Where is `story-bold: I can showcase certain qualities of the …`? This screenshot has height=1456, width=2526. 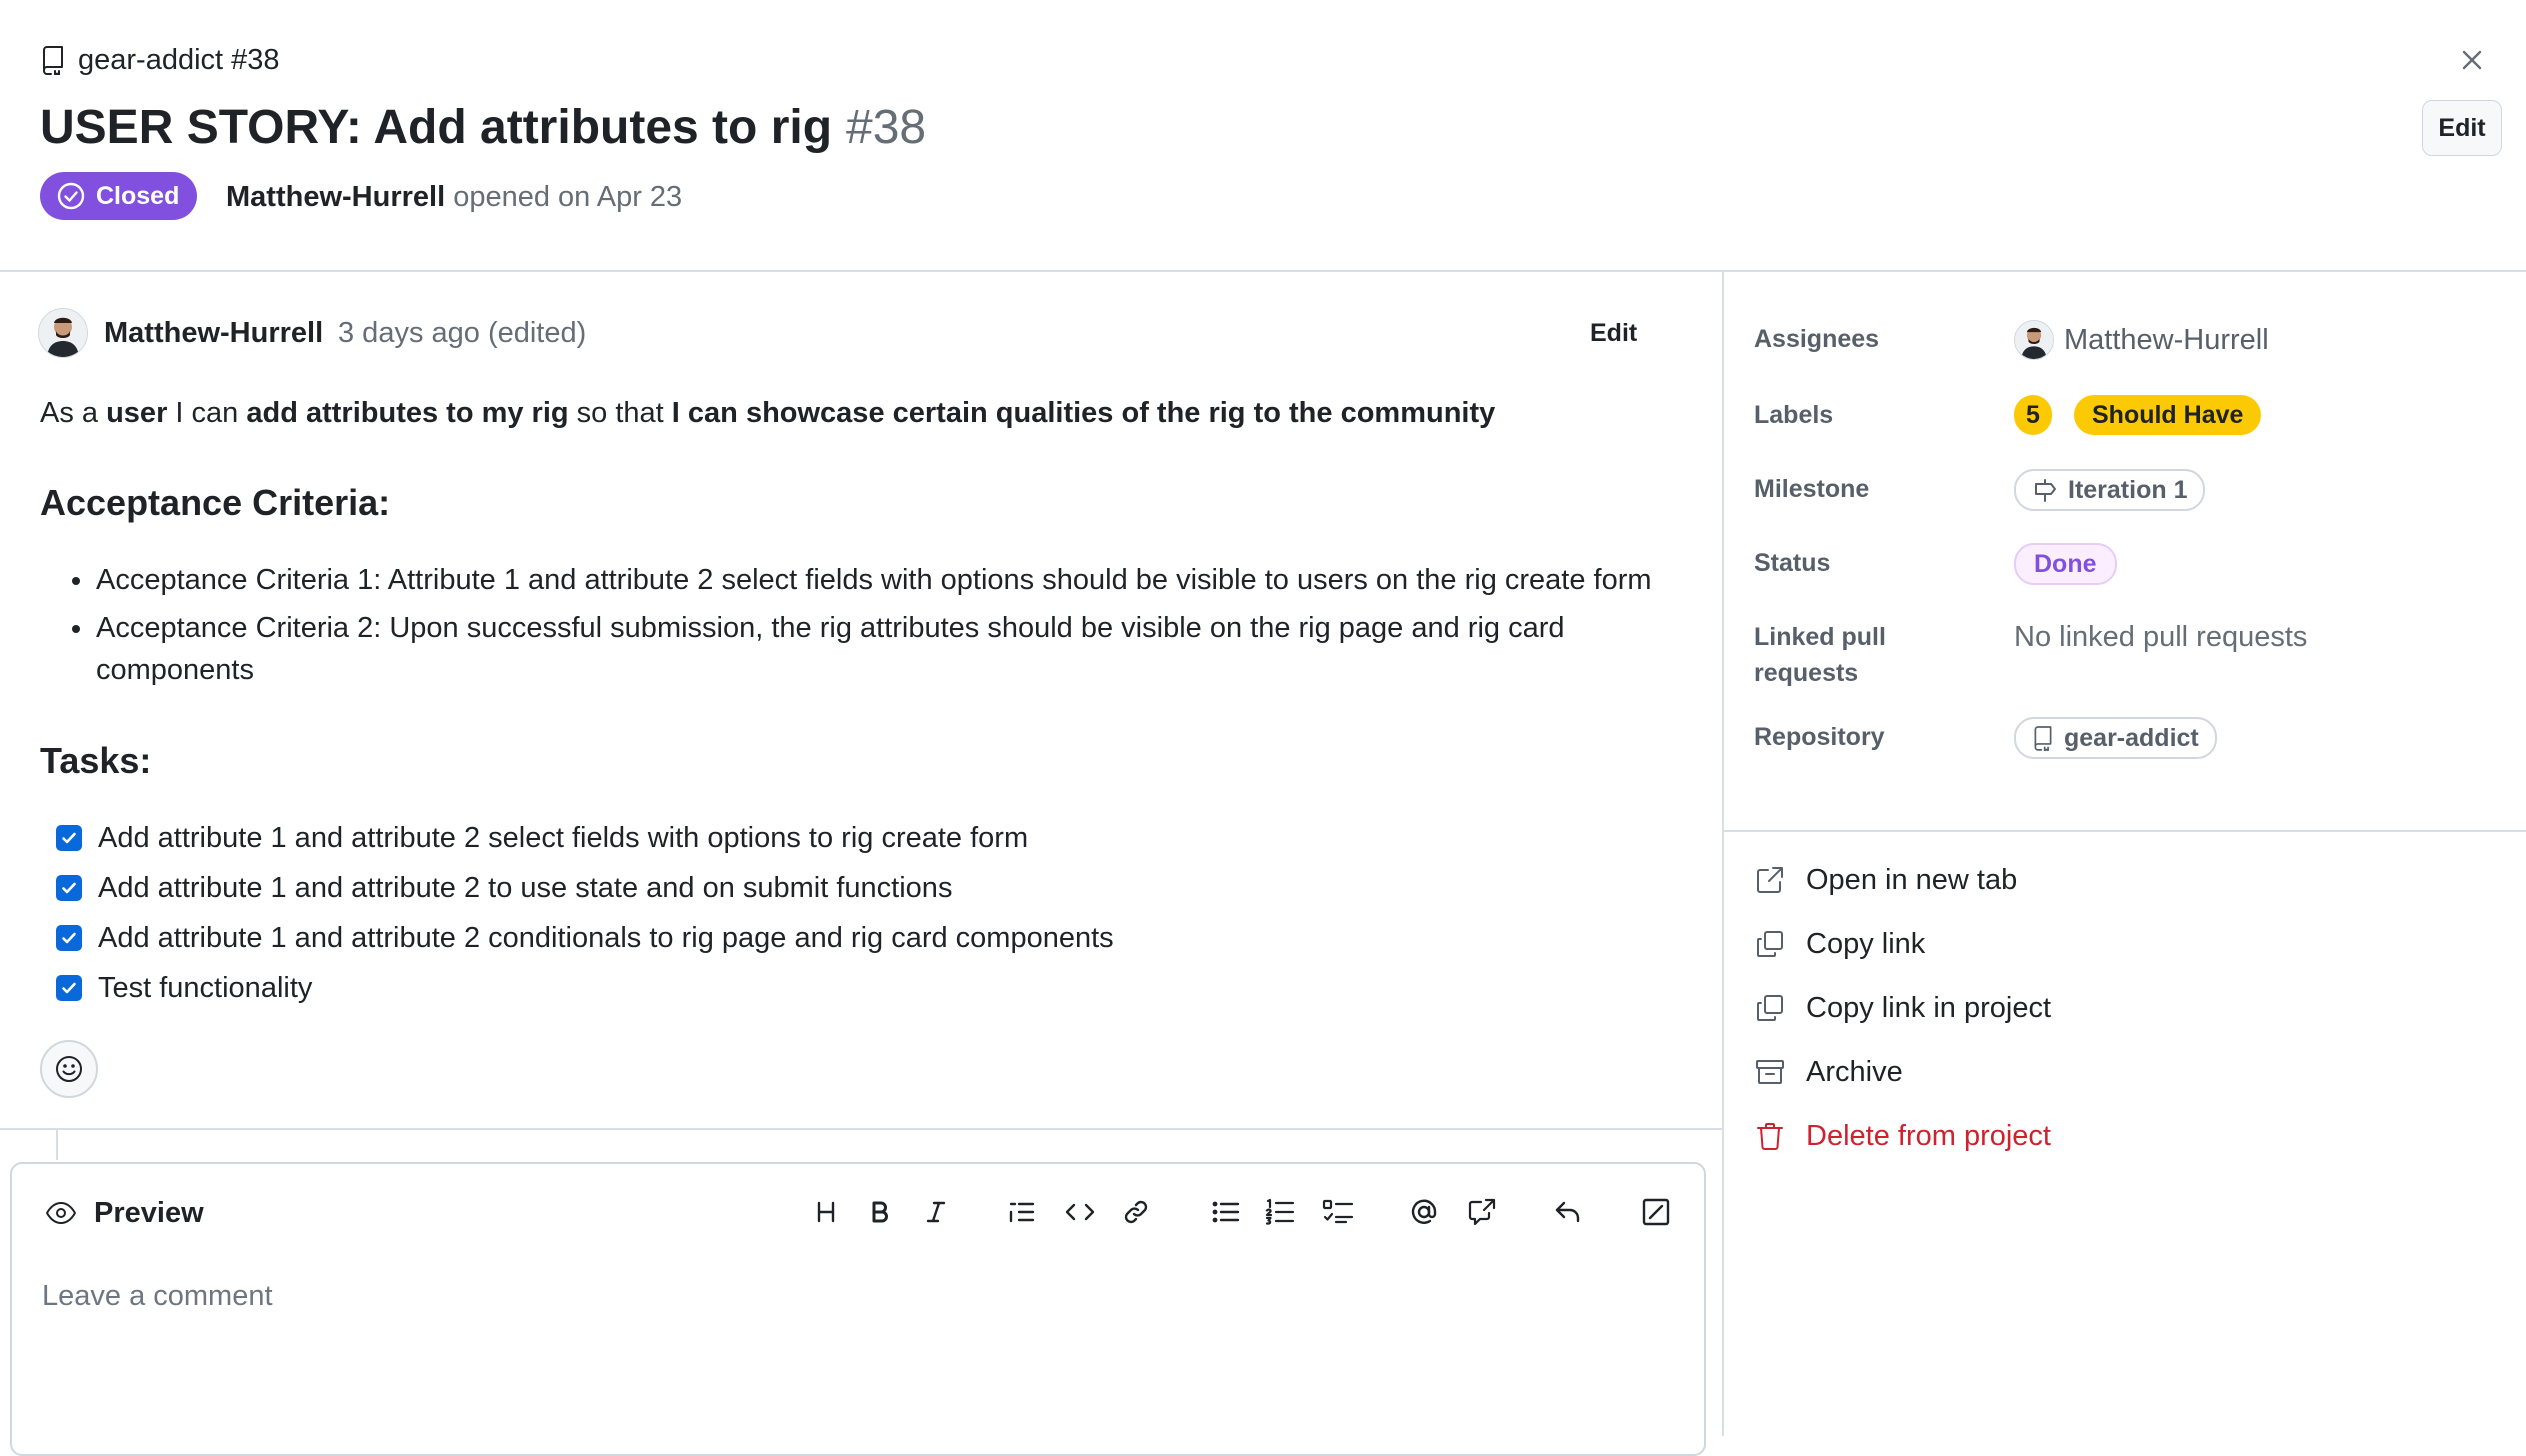 story-bold: I can showcase certain qualities of the … is located at coordinates (1083, 413).